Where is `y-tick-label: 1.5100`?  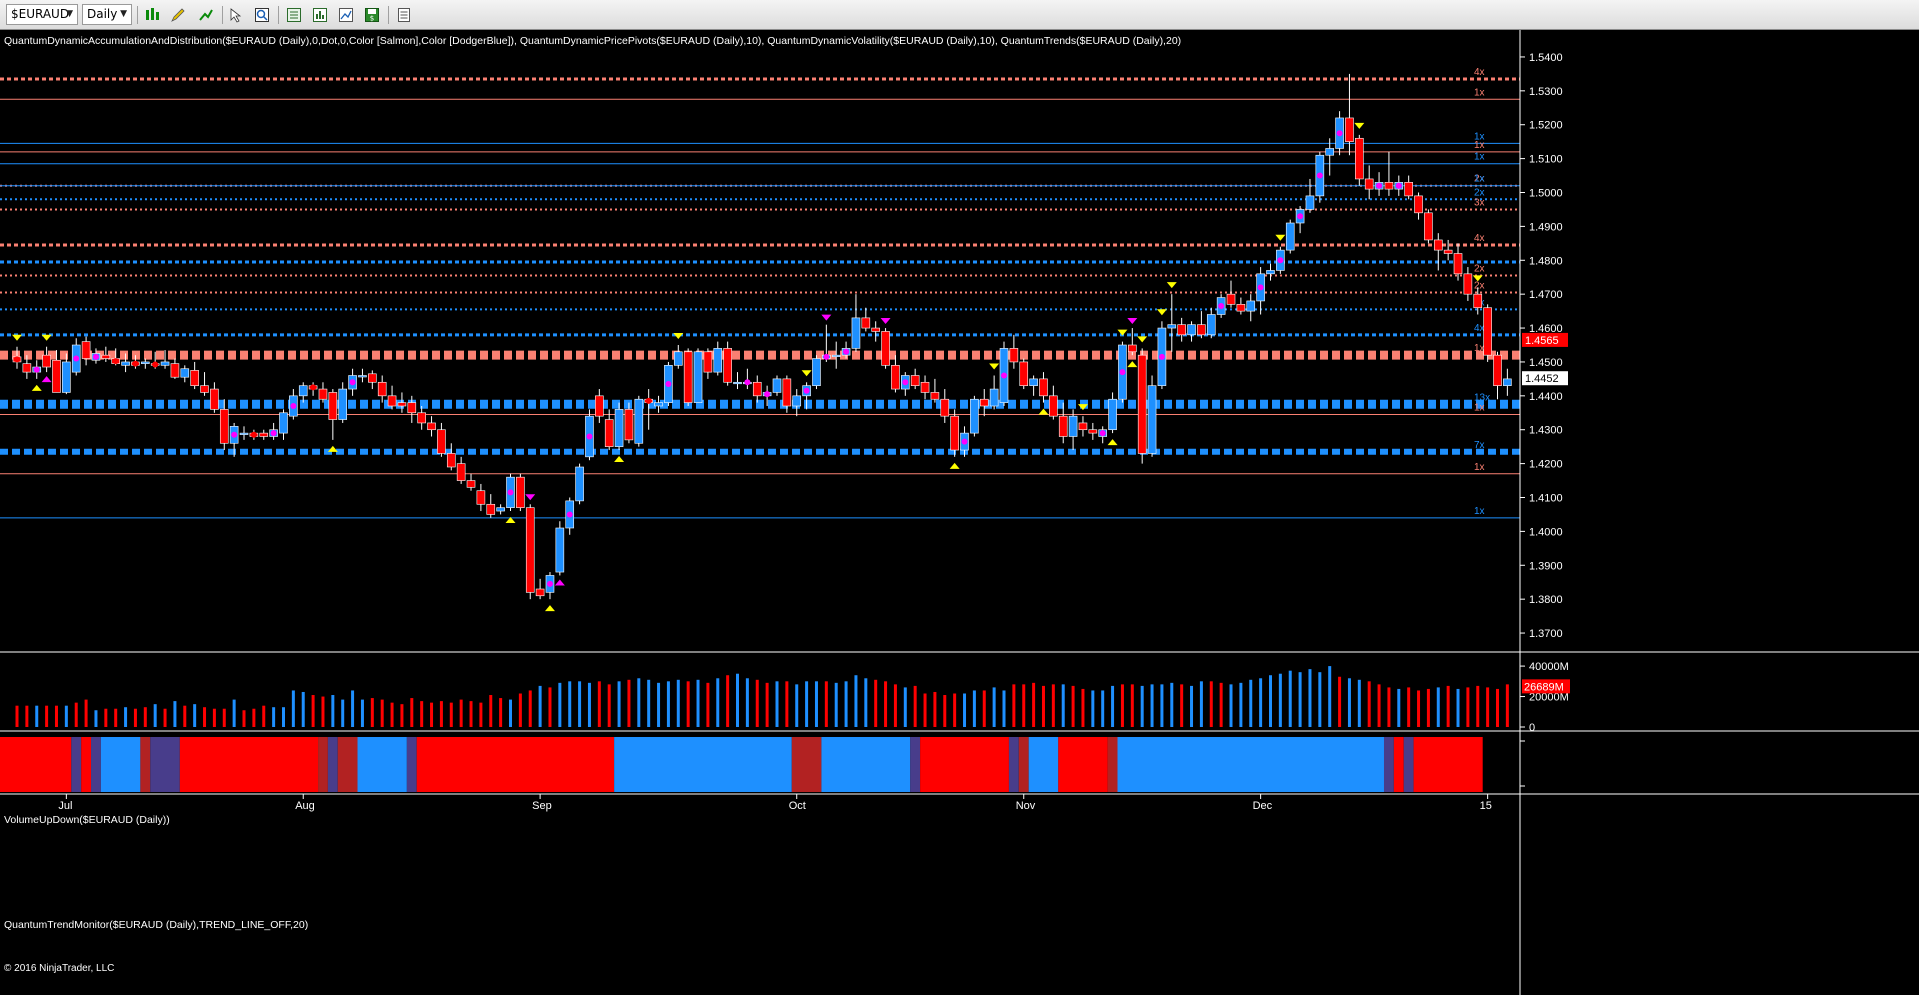 y-tick-label: 1.5100 is located at coordinates (1546, 160).